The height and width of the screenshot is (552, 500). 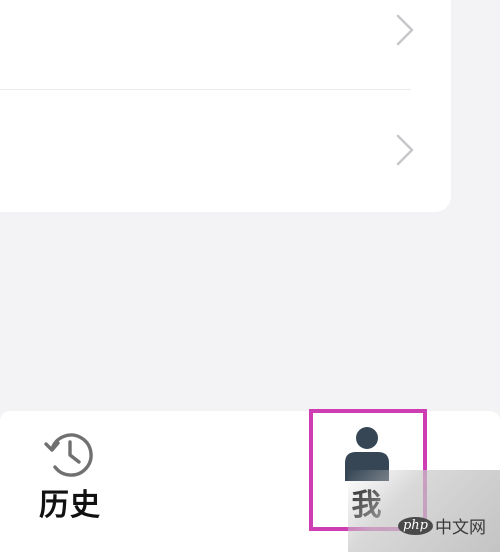 I want to click on list-row, so click(x=225, y=45).